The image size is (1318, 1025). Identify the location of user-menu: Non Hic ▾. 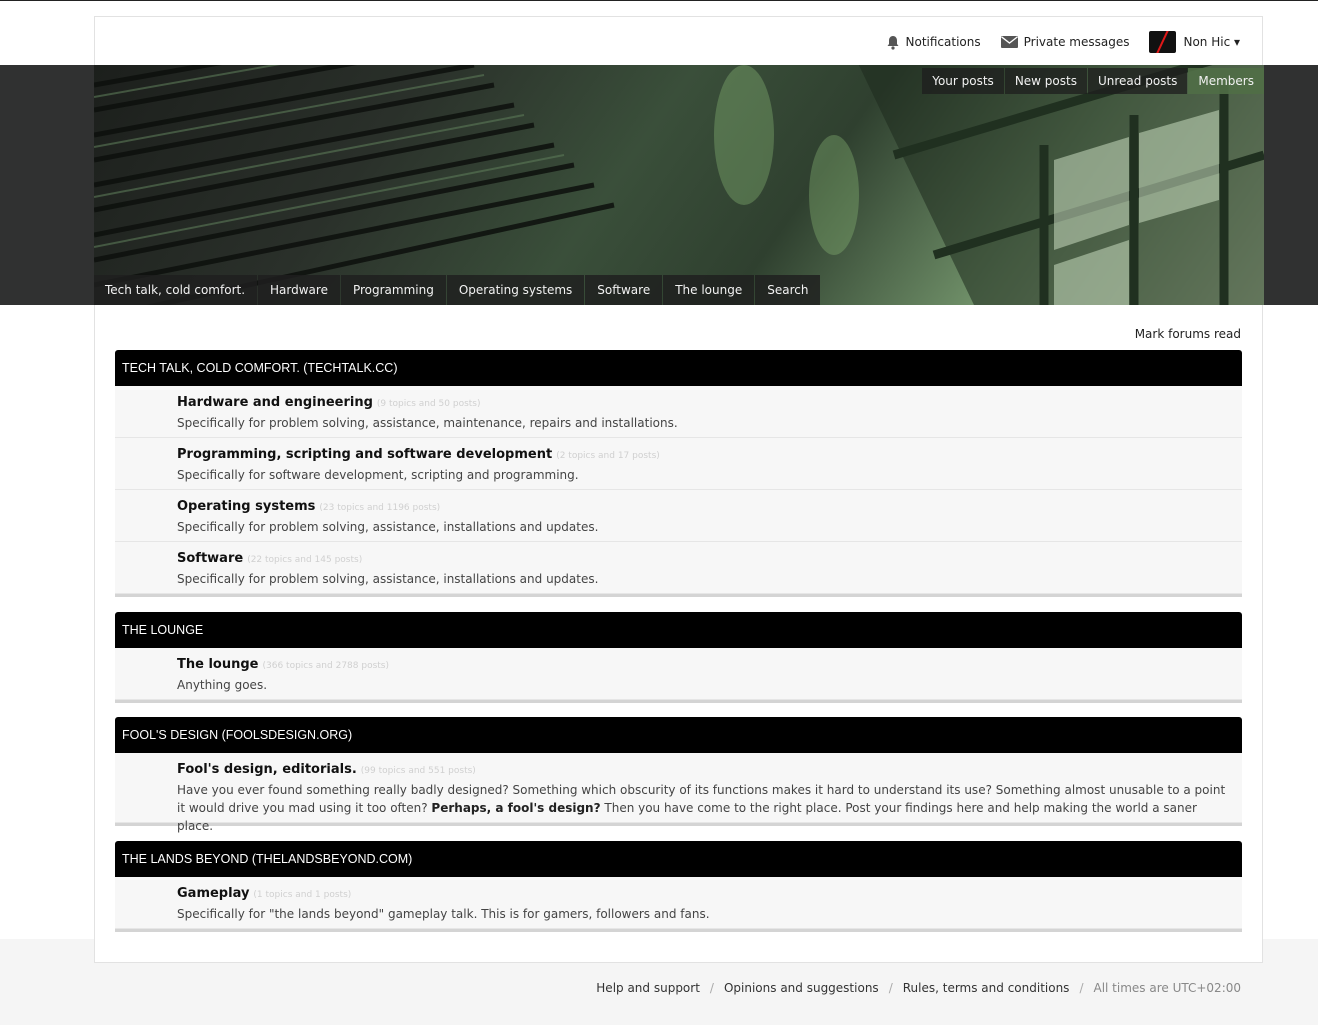
(1194, 42).